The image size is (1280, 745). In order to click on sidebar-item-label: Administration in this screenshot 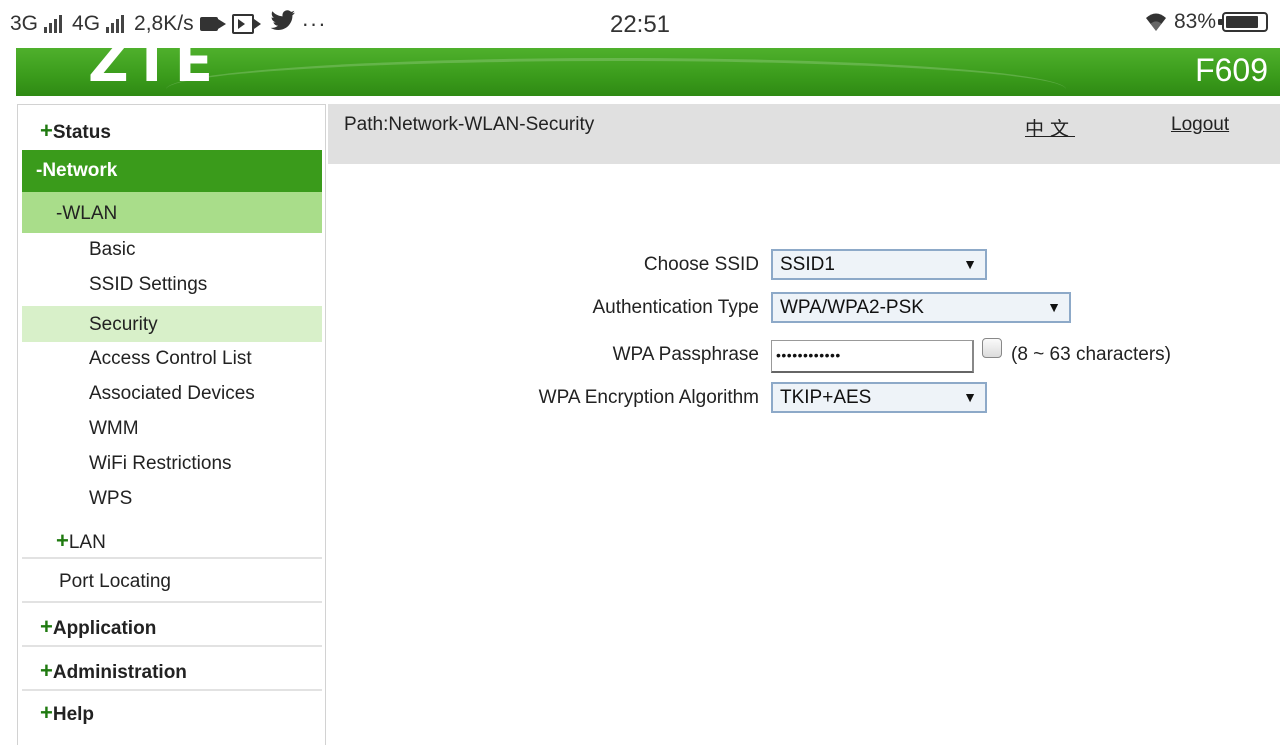, I will do `click(119, 672)`.